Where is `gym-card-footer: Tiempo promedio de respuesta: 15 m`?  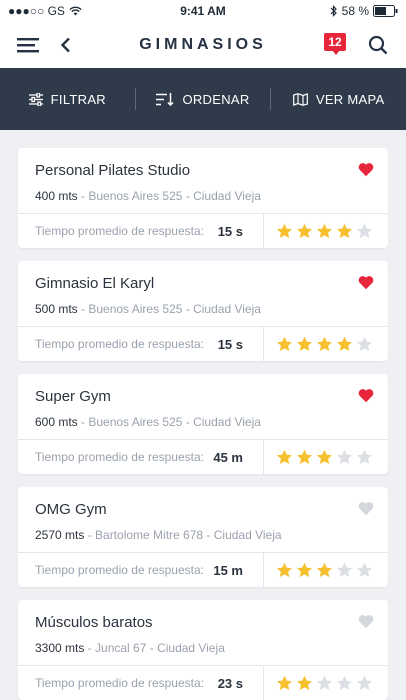 gym-card-footer: Tiempo promedio de respuesta: 15 m is located at coordinates (203, 570).